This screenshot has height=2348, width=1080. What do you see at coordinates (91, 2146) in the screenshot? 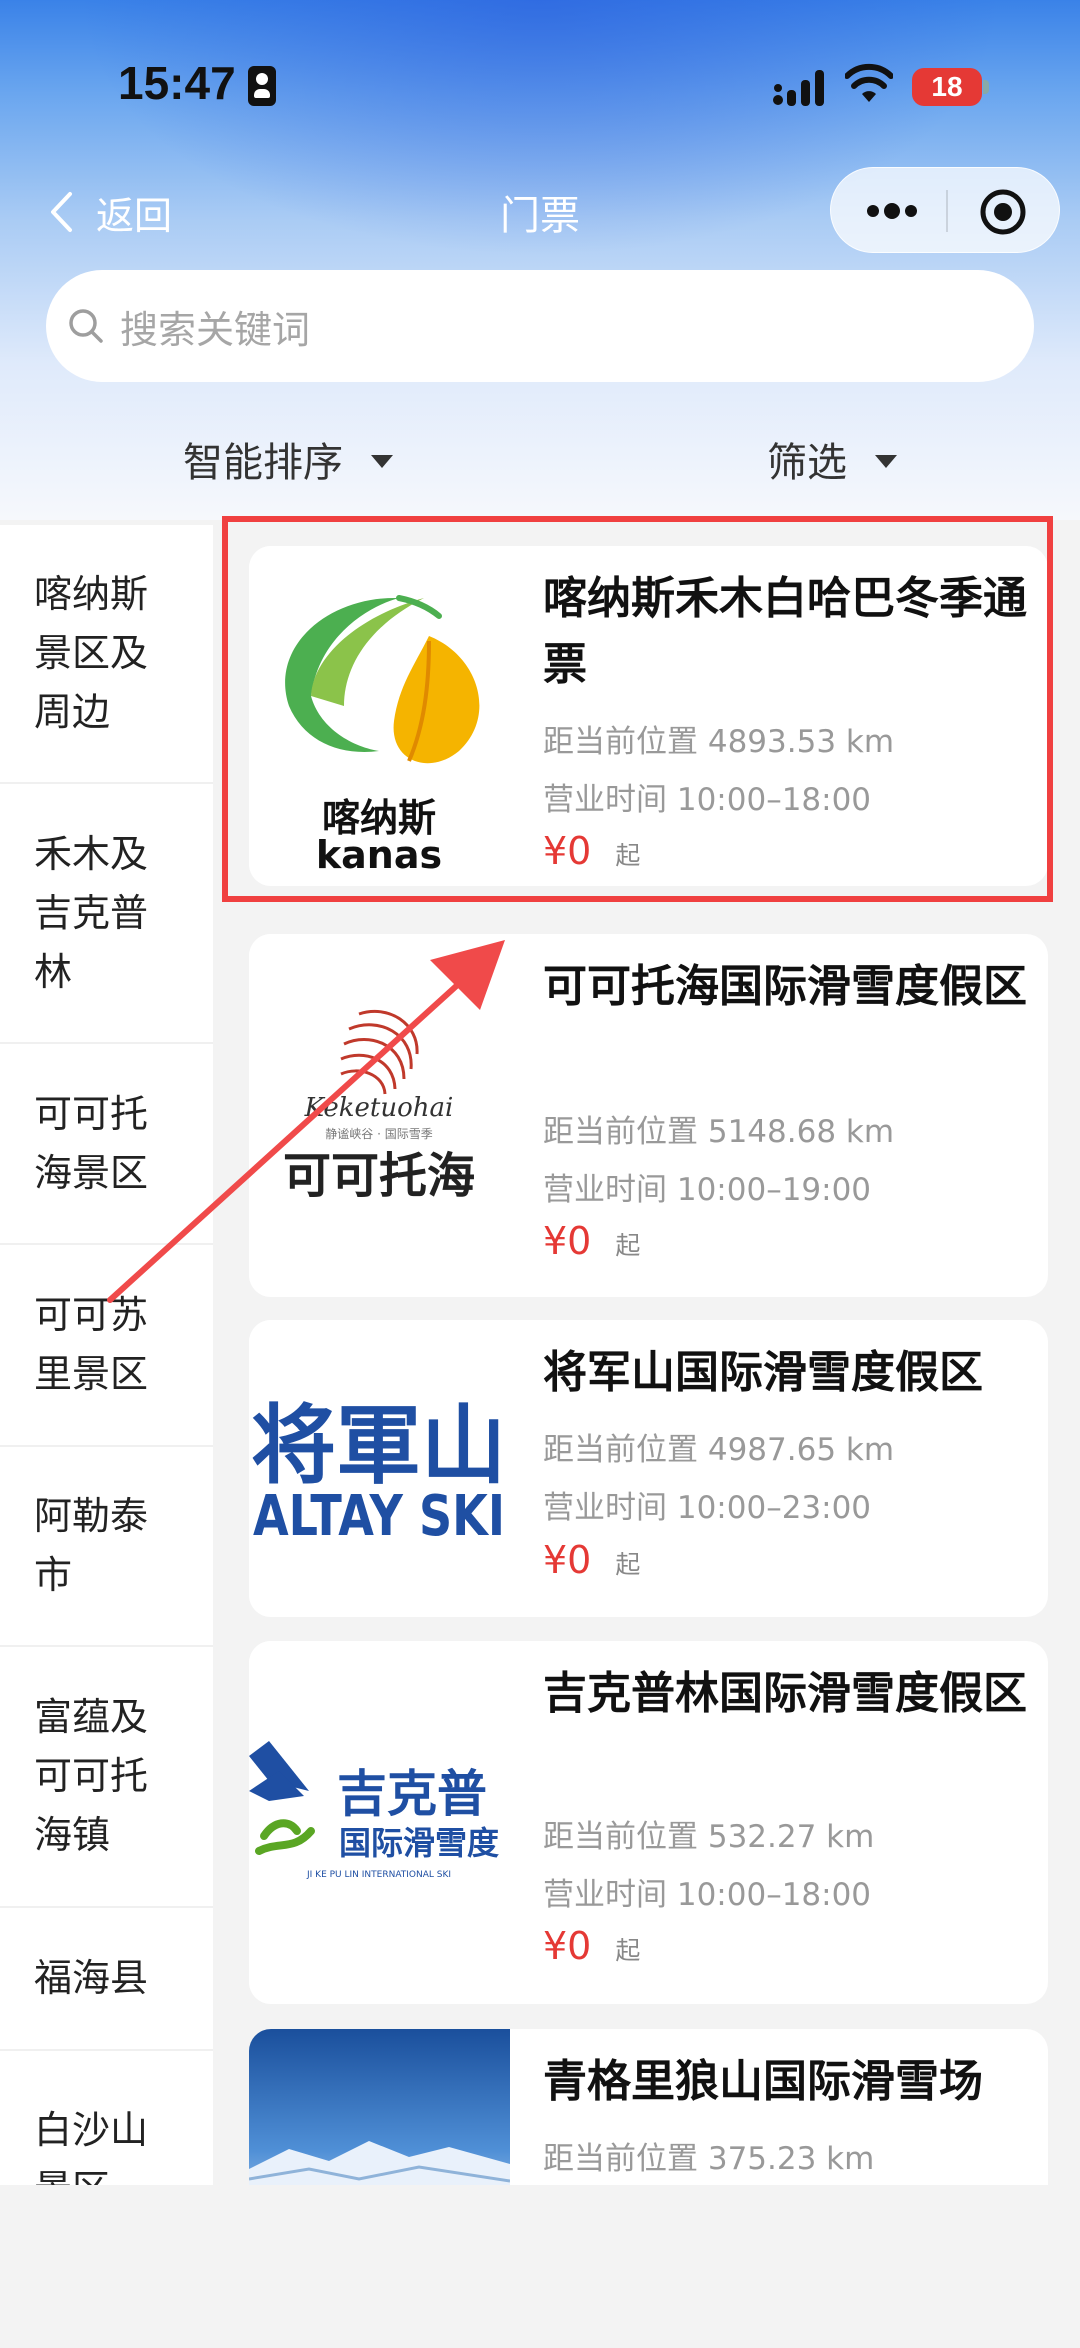
I see `sidebar-item-label: 白沙山景区` at bounding box center [91, 2146].